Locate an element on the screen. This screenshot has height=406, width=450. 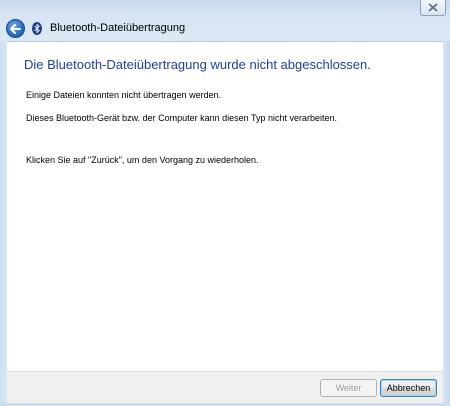
close-icon is located at coordinates (433, 7).